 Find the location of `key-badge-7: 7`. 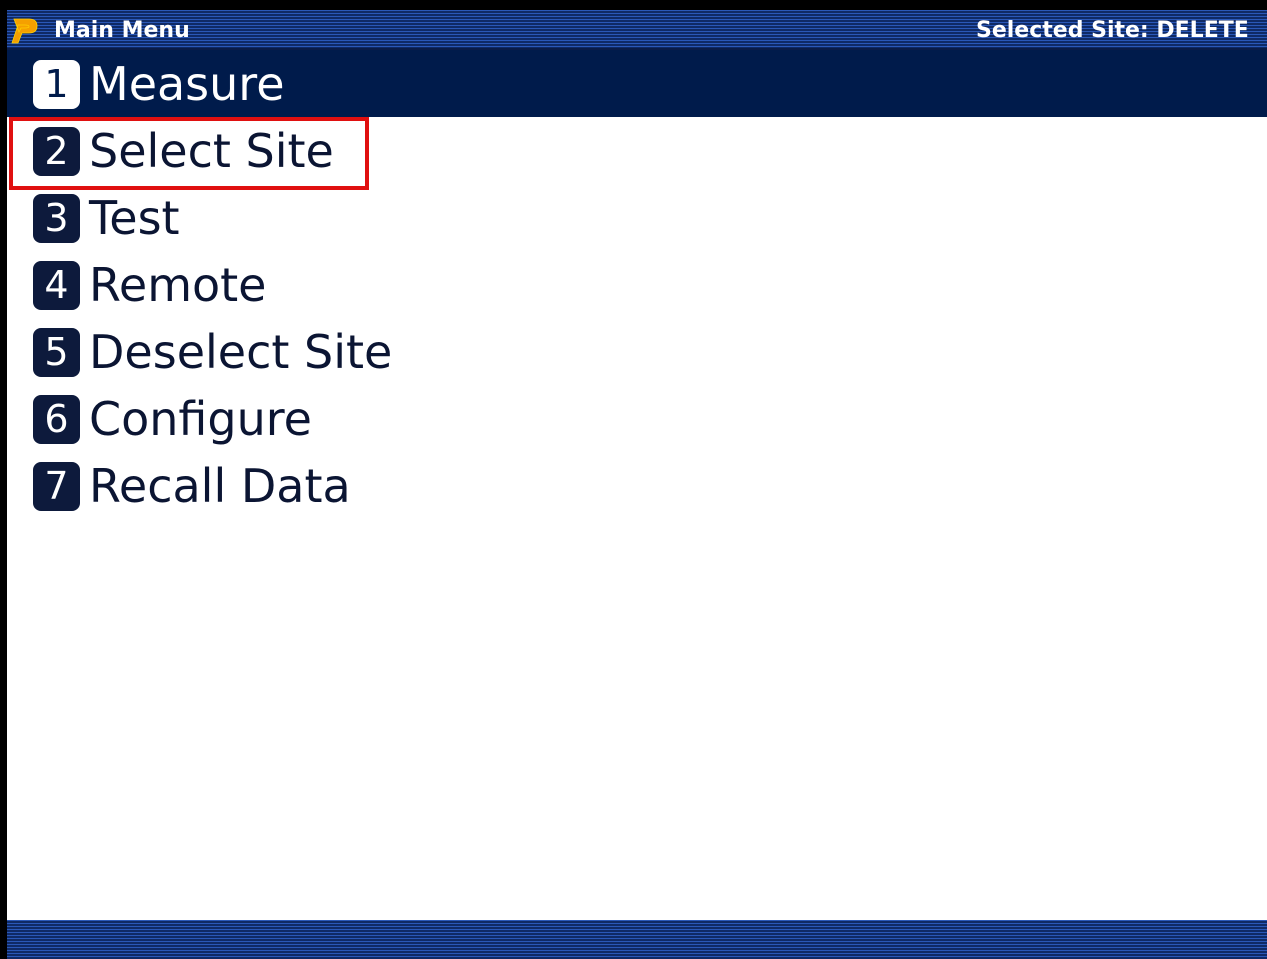

key-badge-7: 7 is located at coordinates (56, 486).